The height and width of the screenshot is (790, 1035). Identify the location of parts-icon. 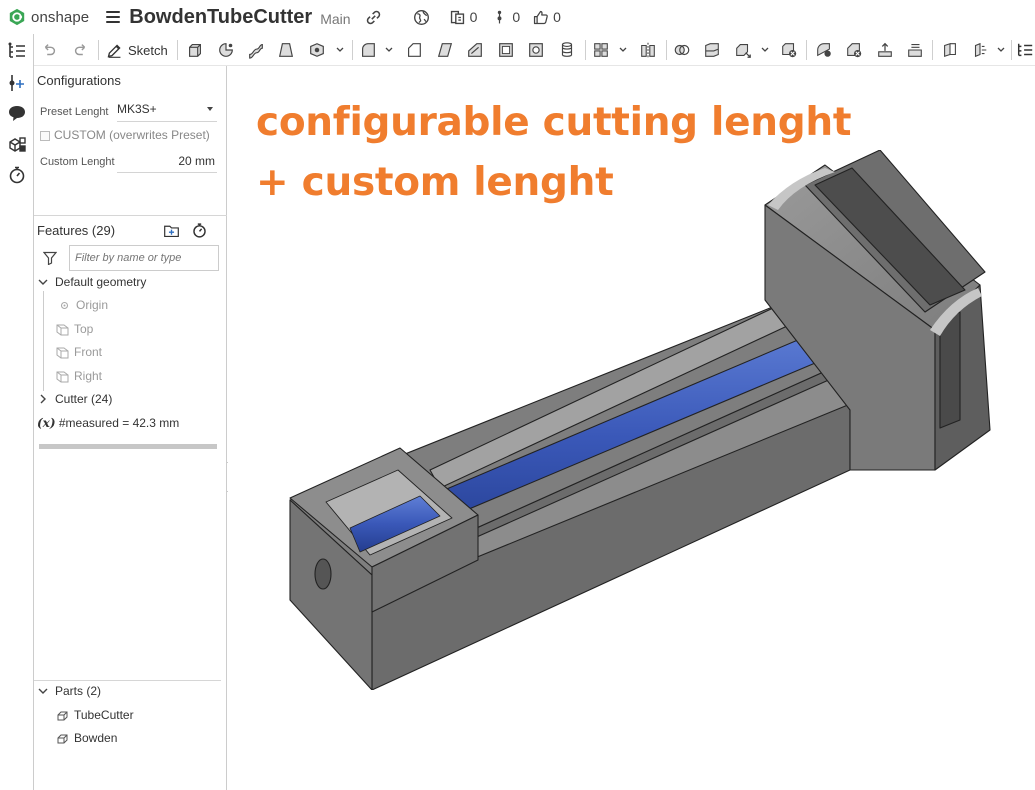
(17, 145).